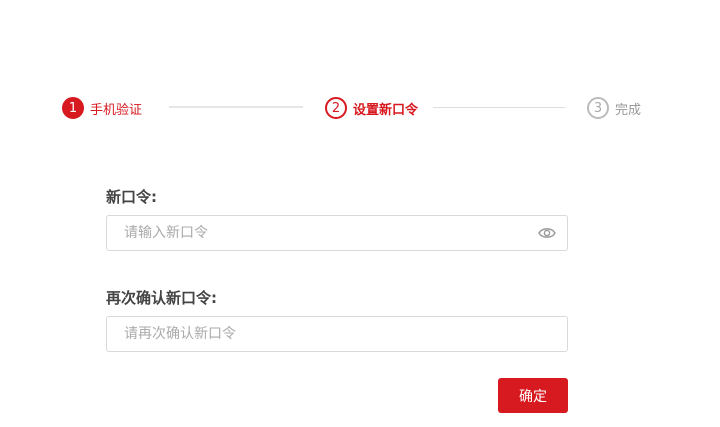 The width and height of the screenshot is (720, 427). I want to click on confirm-password-input-wrapper, so click(337, 334).